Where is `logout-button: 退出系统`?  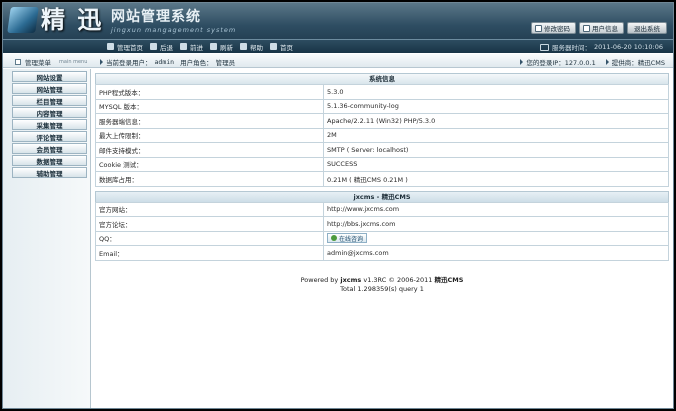 logout-button: 退出系统 is located at coordinates (647, 28).